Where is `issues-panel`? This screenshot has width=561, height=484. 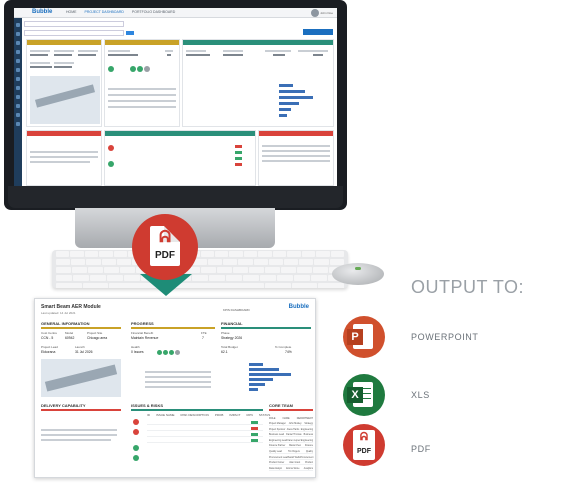
issues-panel is located at coordinates (180, 158).